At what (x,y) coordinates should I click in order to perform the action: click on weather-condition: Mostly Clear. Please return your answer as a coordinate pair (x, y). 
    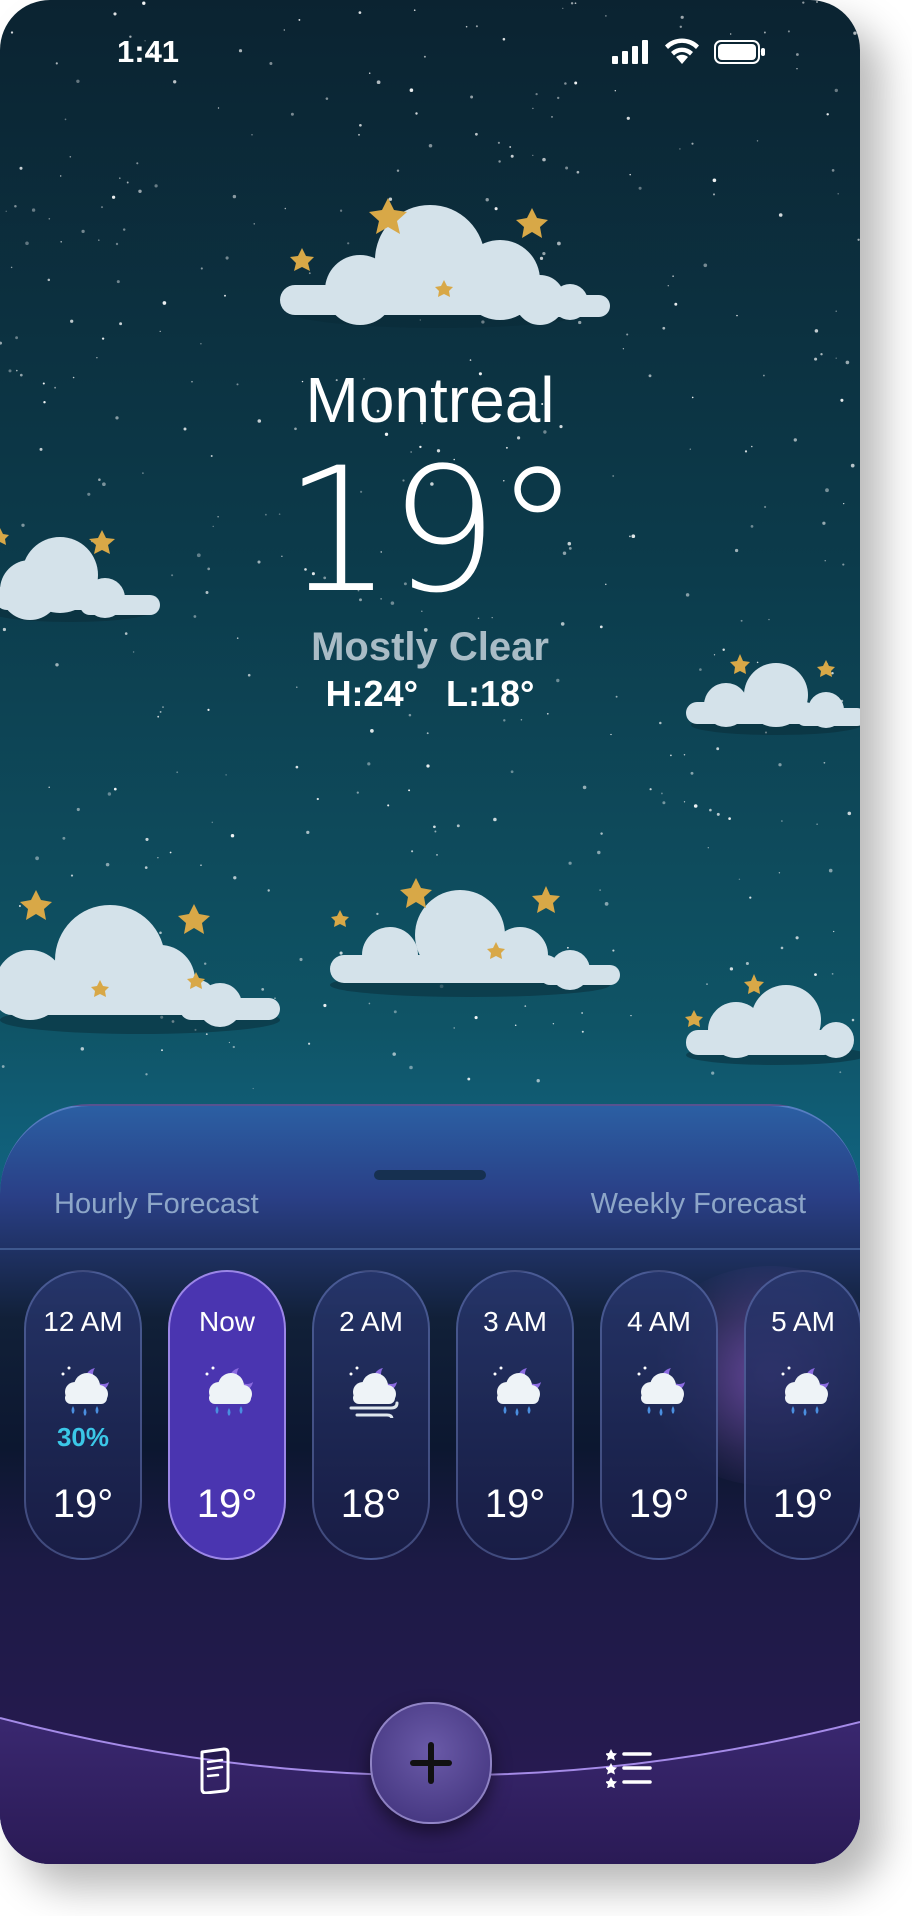
    Looking at the image, I should click on (430, 647).